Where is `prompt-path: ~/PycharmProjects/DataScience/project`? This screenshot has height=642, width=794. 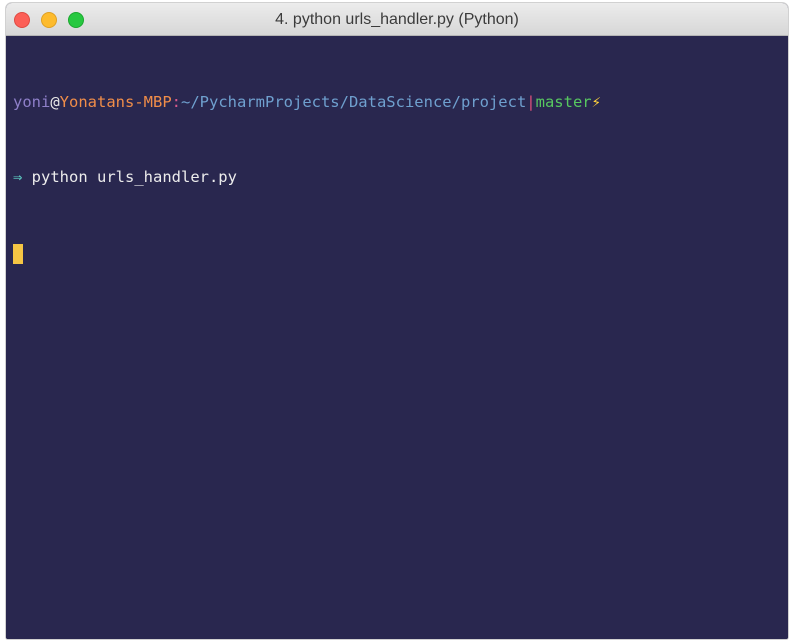
prompt-path: ~/PycharmProjects/DataScience/project is located at coordinates (354, 102).